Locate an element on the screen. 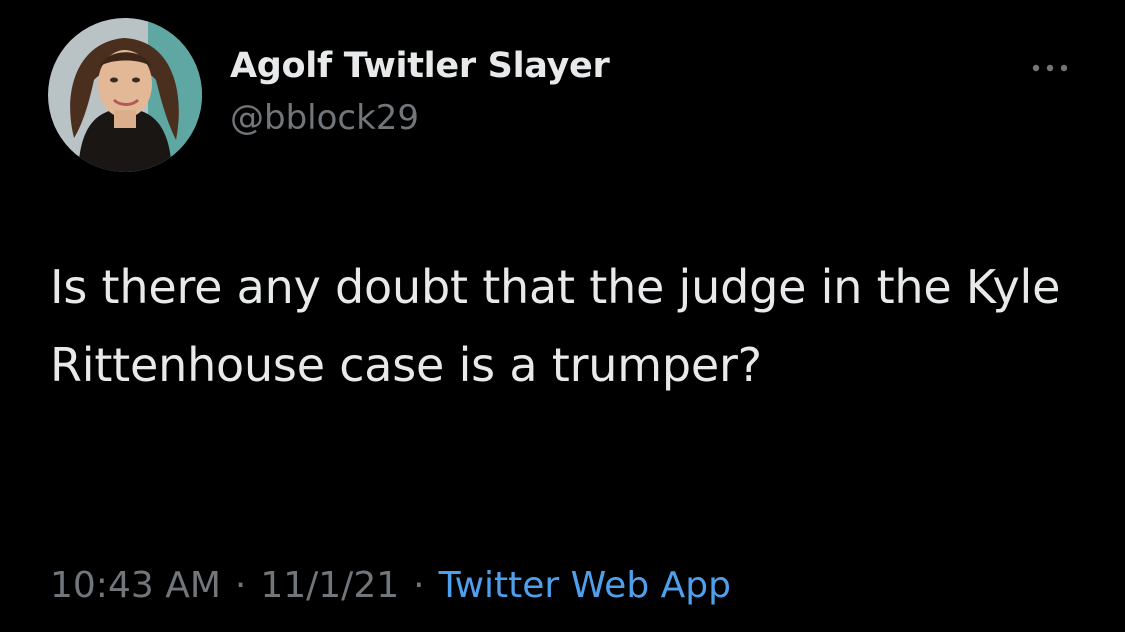 This screenshot has width=1125, height=632. tweet-metadata: 10:43 AM · 11/1/21 · Twitter Web App is located at coordinates (390, 586).